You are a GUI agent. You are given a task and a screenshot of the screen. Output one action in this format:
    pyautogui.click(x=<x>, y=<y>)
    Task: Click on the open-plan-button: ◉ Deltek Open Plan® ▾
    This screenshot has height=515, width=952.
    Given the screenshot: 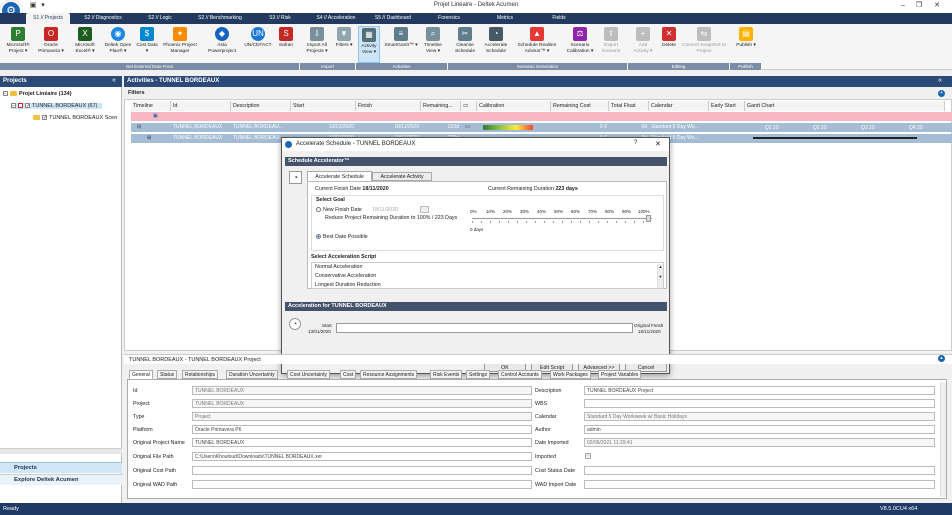 What is the action you would take?
    pyautogui.click(x=118, y=44)
    